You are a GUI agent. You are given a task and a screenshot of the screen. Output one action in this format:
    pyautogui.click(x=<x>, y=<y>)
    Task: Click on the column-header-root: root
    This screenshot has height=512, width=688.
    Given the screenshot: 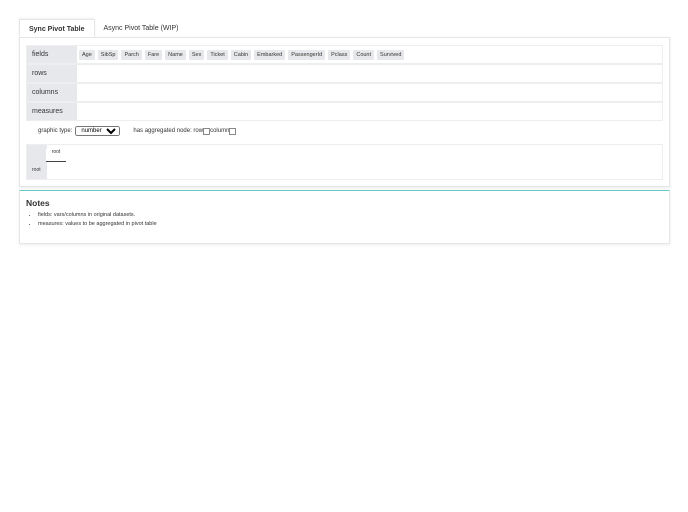 What is the action you would take?
    pyautogui.click(x=56, y=155)
    